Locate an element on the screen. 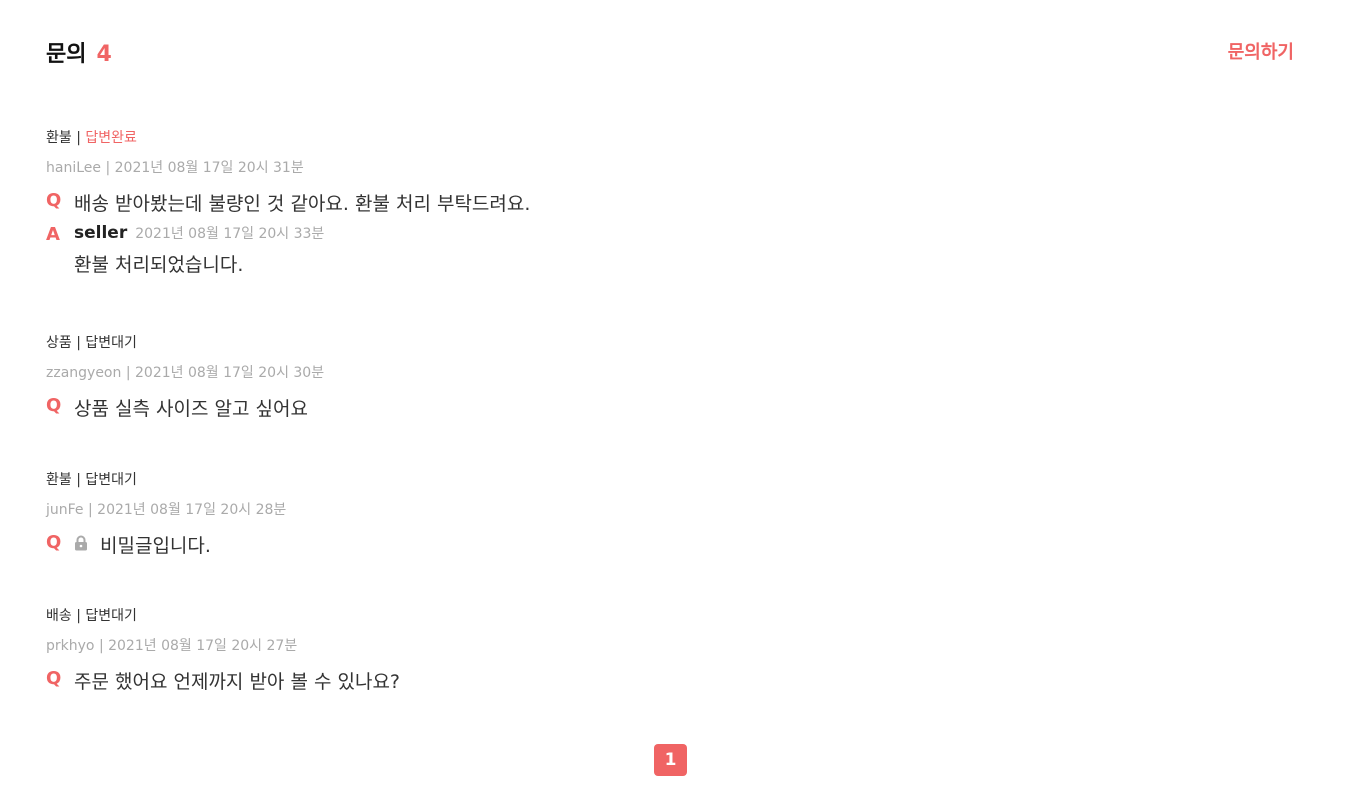 This screenshot has height=790, width=1346. question-row: Q 배송 받아봤는데 불량인 것 같아요. 환불 처리 부탁드려요. is located at coordinates (546, 202).